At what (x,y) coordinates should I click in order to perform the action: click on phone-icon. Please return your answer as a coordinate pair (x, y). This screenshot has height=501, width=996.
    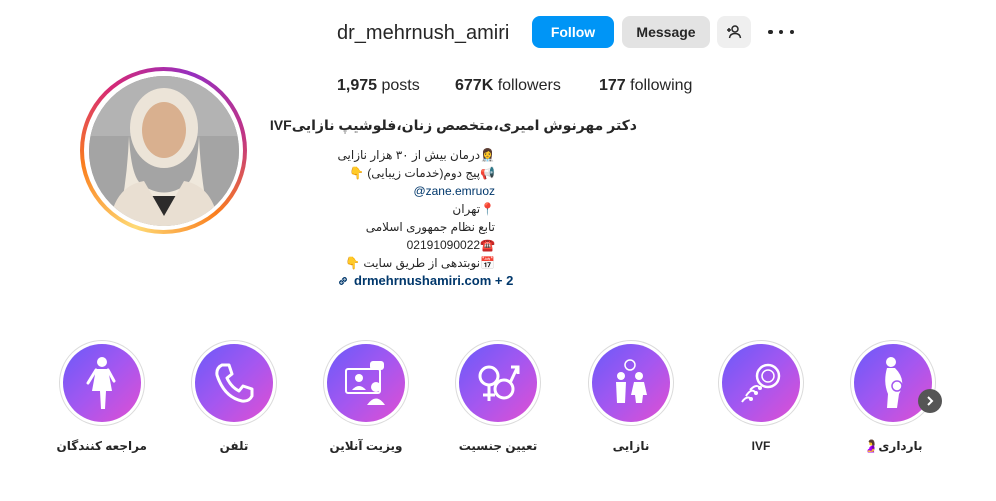
    Looking at the image, I should click on (234, 383).